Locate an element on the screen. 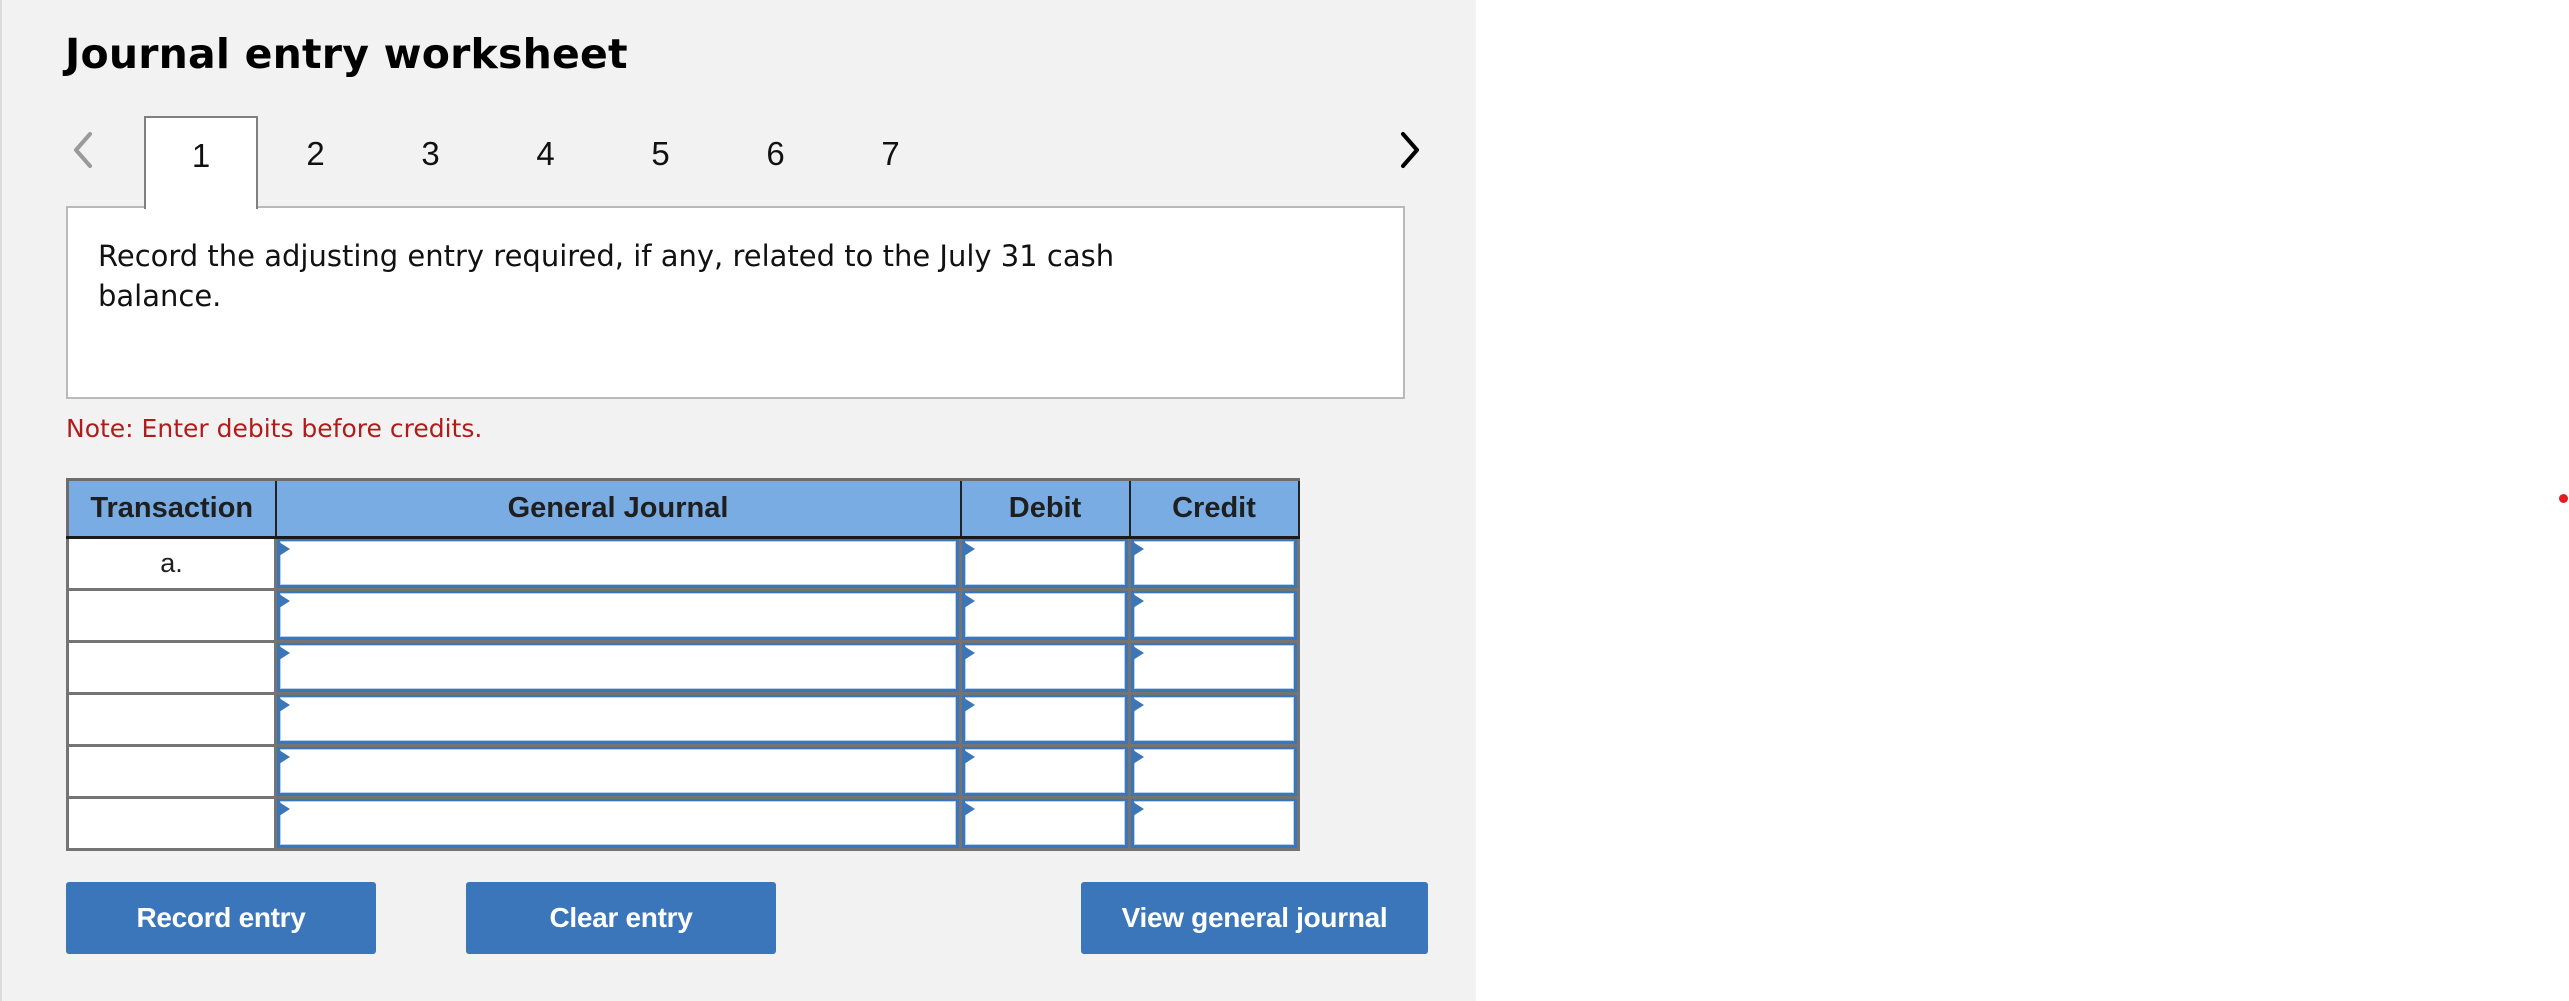  previous-tab-button is located at coordinates (83, 150).